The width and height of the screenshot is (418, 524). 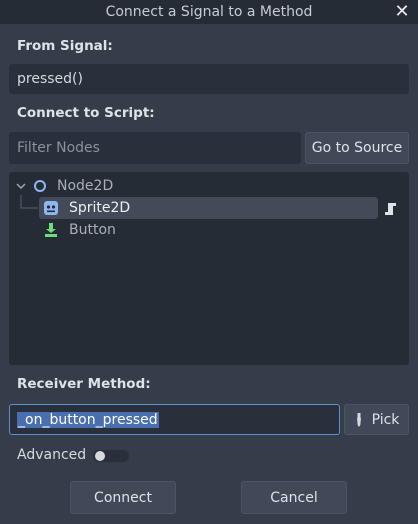 I want to click on tree-item-label: Sprite2D, so click(x=100, y=208).